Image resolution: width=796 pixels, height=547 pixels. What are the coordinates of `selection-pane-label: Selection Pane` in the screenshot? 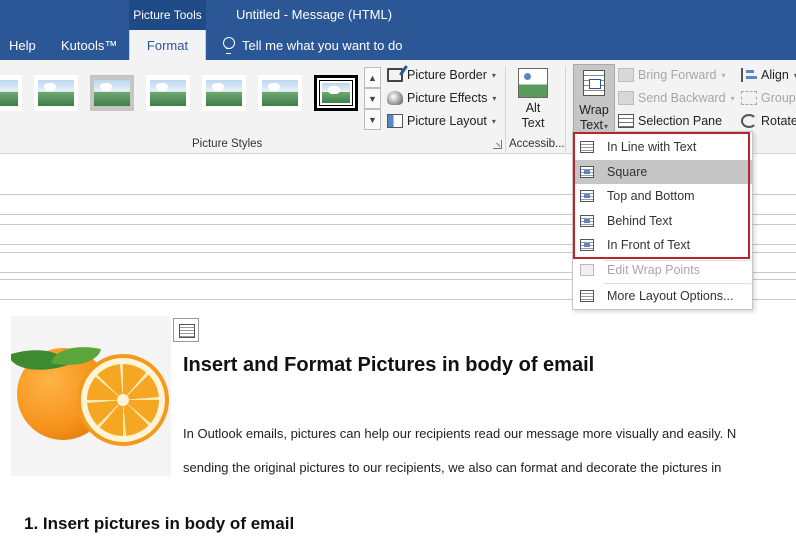 It's located at (680, 121).